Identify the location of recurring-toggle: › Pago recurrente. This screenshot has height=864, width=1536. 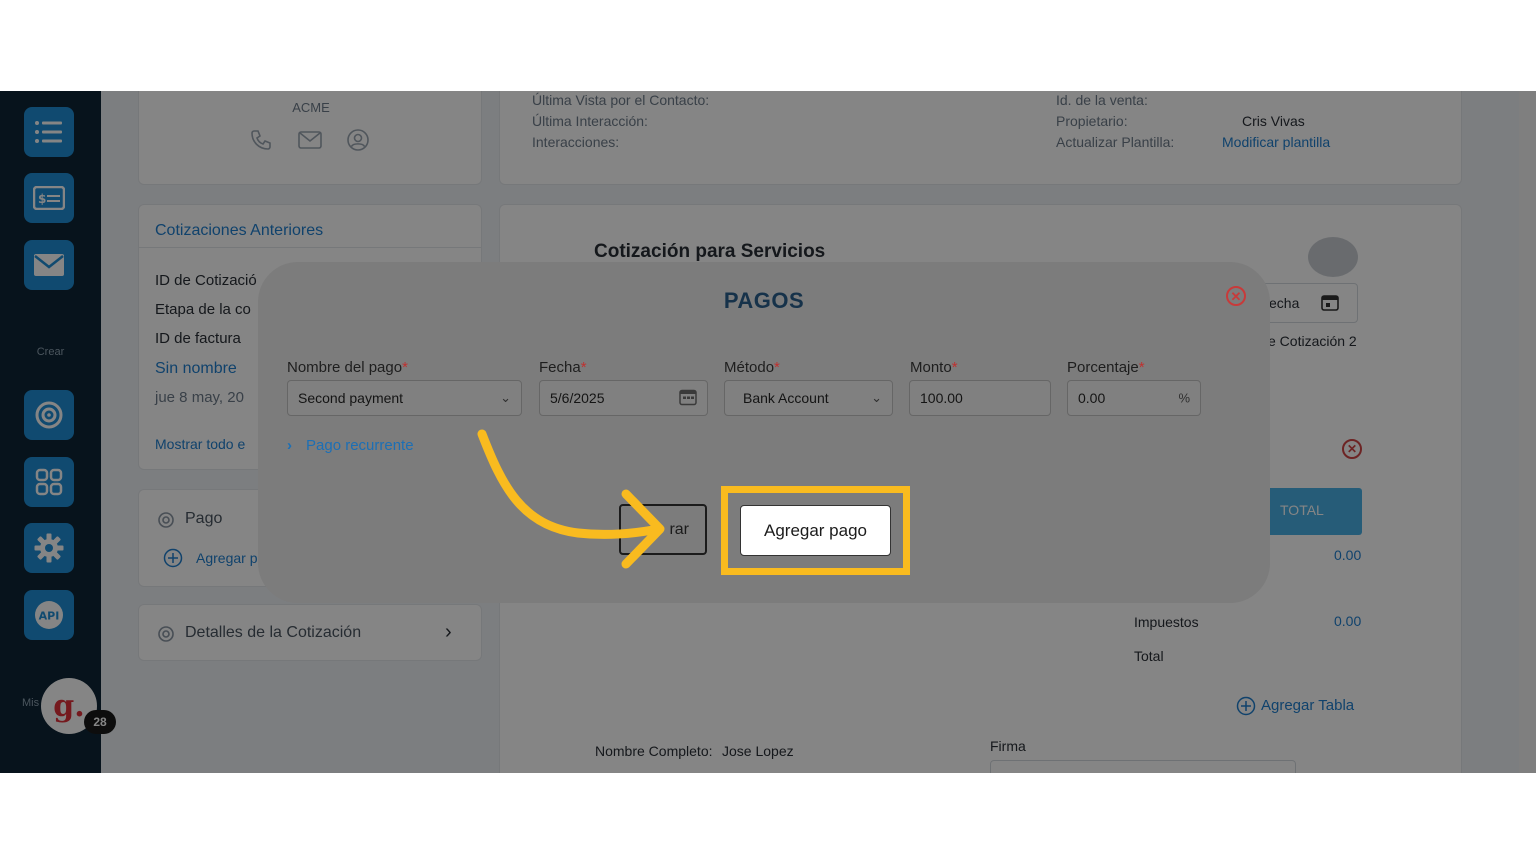
(350, 445).